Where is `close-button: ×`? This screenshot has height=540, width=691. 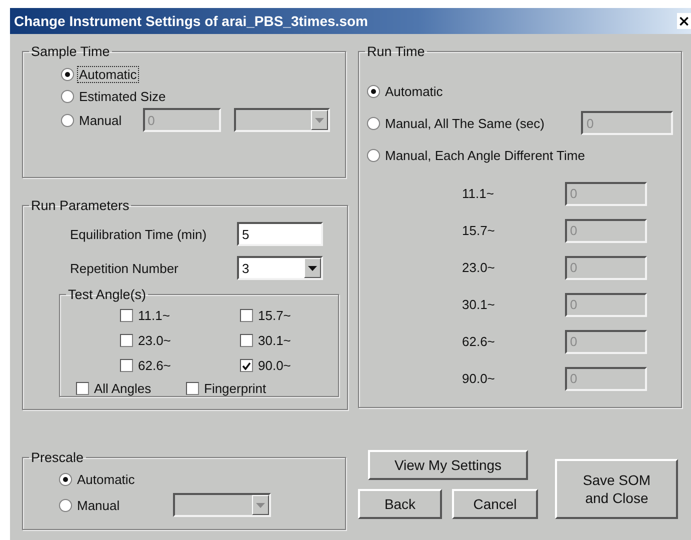 close-button: × is located at coordinates (684, 21).